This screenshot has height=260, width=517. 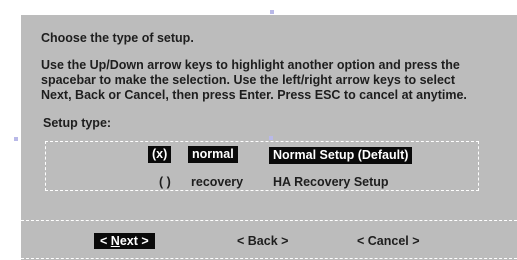 I want to click on next-button-rest: ext, so click(x=128, y=241).